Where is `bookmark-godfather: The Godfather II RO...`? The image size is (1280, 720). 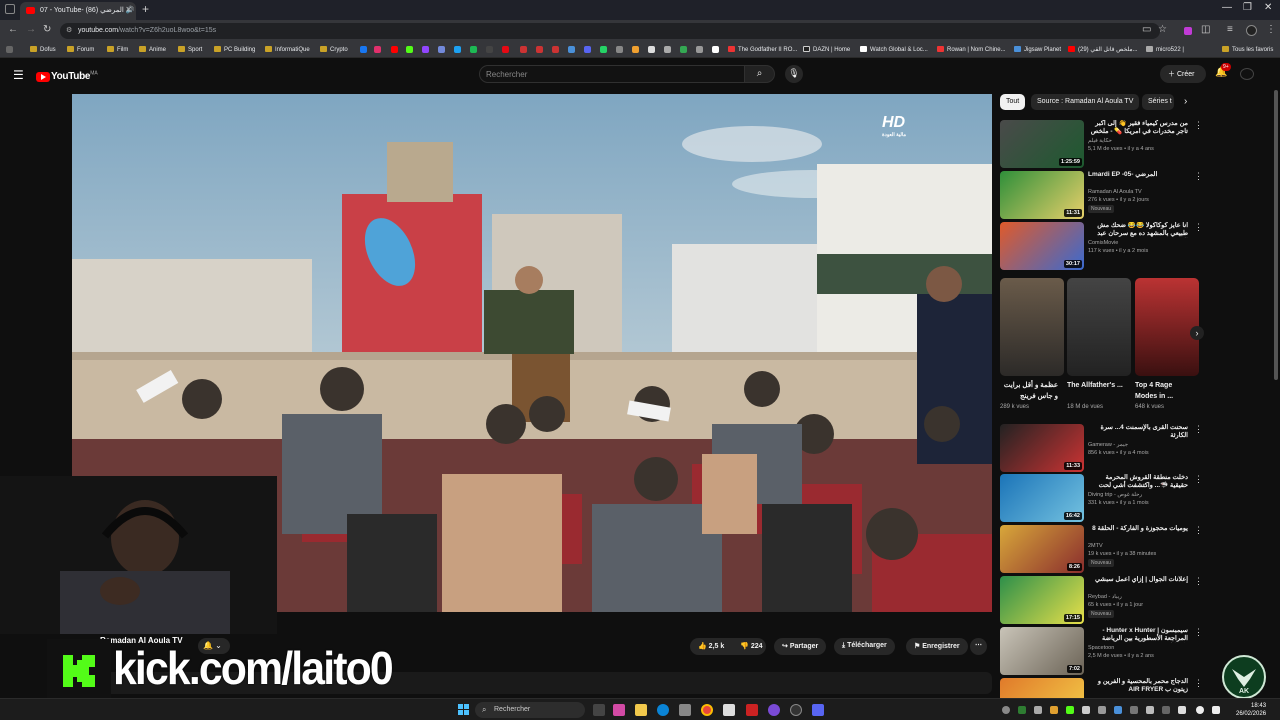 bookmark-godfather: The Godfather II RO... is located at coordinates (762, 49).